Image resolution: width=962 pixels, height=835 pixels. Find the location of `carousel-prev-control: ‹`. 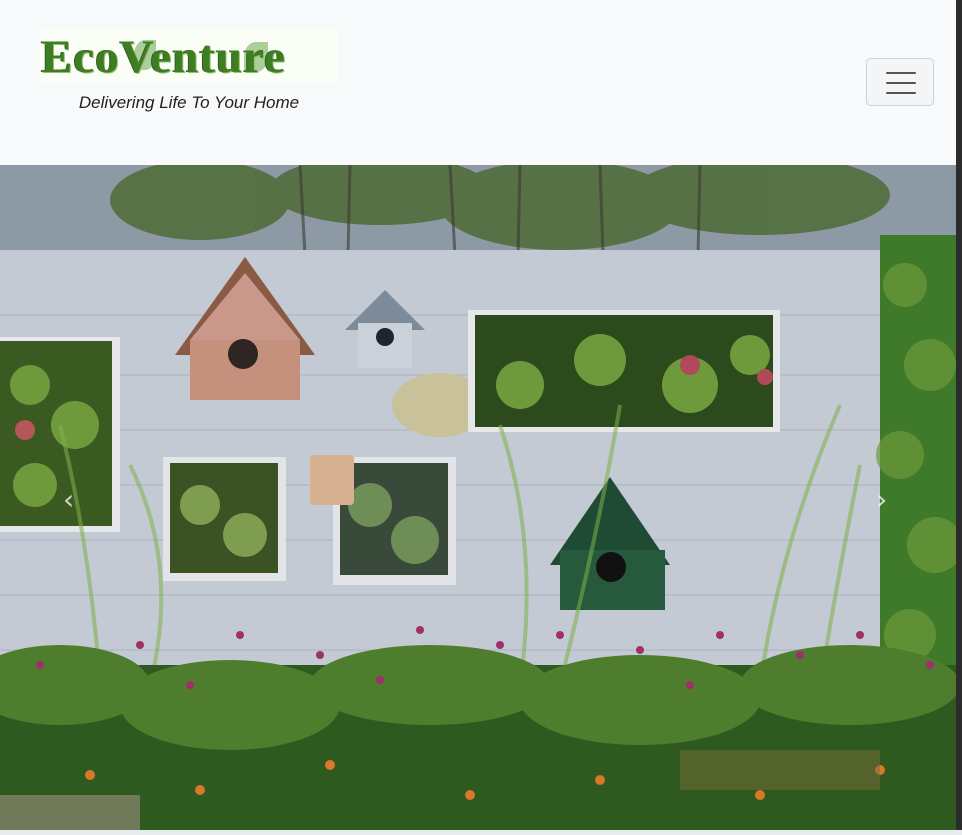

carousel-prev-control: ‹ is located at coordinates (70, 497).